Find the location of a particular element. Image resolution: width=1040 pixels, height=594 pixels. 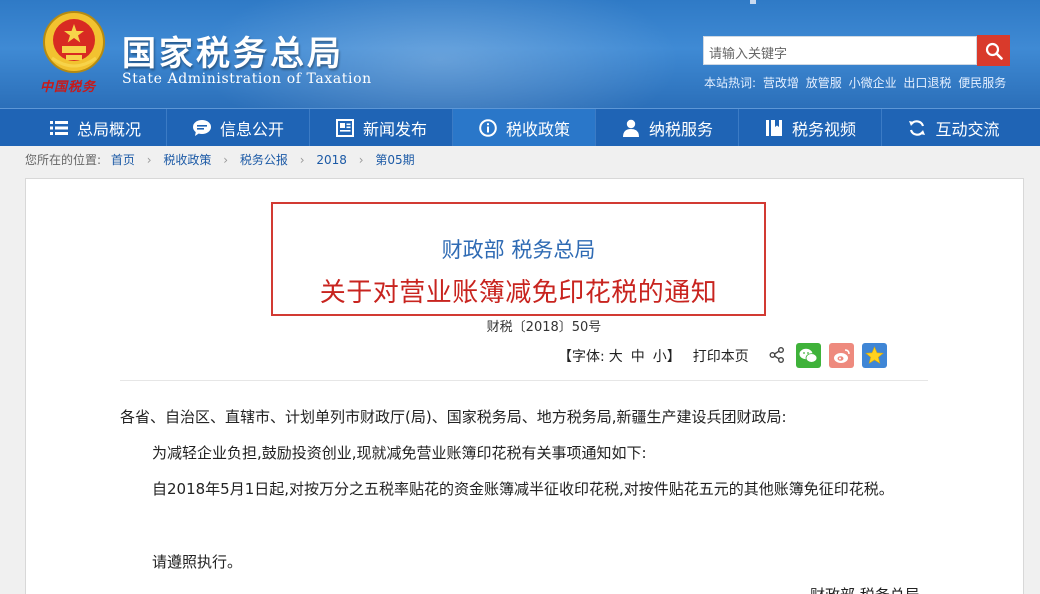

breadcrumb-link: 2018 is located at coordinates (331, 160).